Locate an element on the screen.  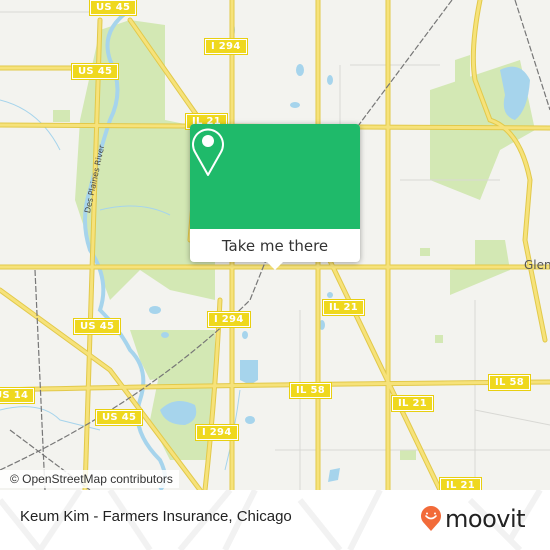
location-popup: Take me there is located at coordinates (275, 197).